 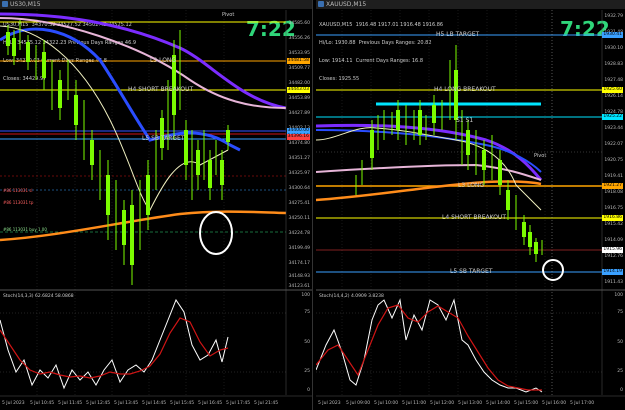 I want to click on price-tick: 34585.60, so click(x=299, y=23).